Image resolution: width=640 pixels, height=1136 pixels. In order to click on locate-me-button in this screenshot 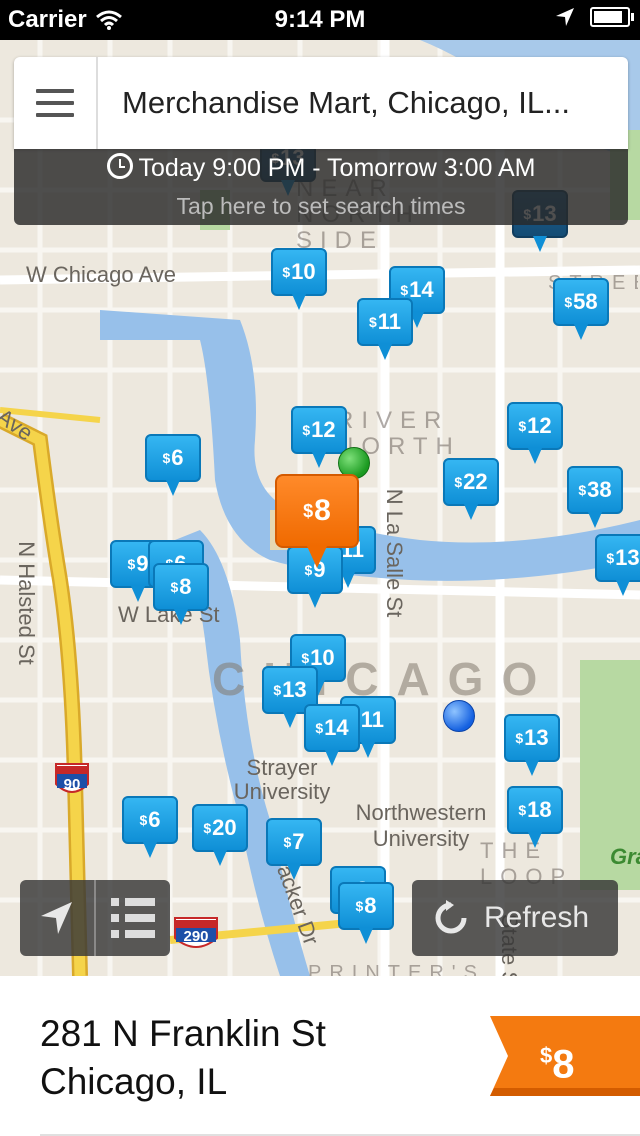, I will do `click(58, 918)`.